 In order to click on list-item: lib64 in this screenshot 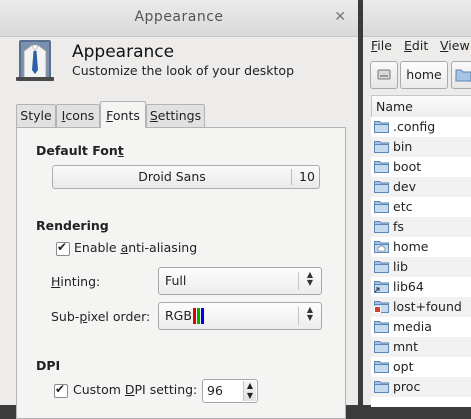, I will do `click(421, 287)`.